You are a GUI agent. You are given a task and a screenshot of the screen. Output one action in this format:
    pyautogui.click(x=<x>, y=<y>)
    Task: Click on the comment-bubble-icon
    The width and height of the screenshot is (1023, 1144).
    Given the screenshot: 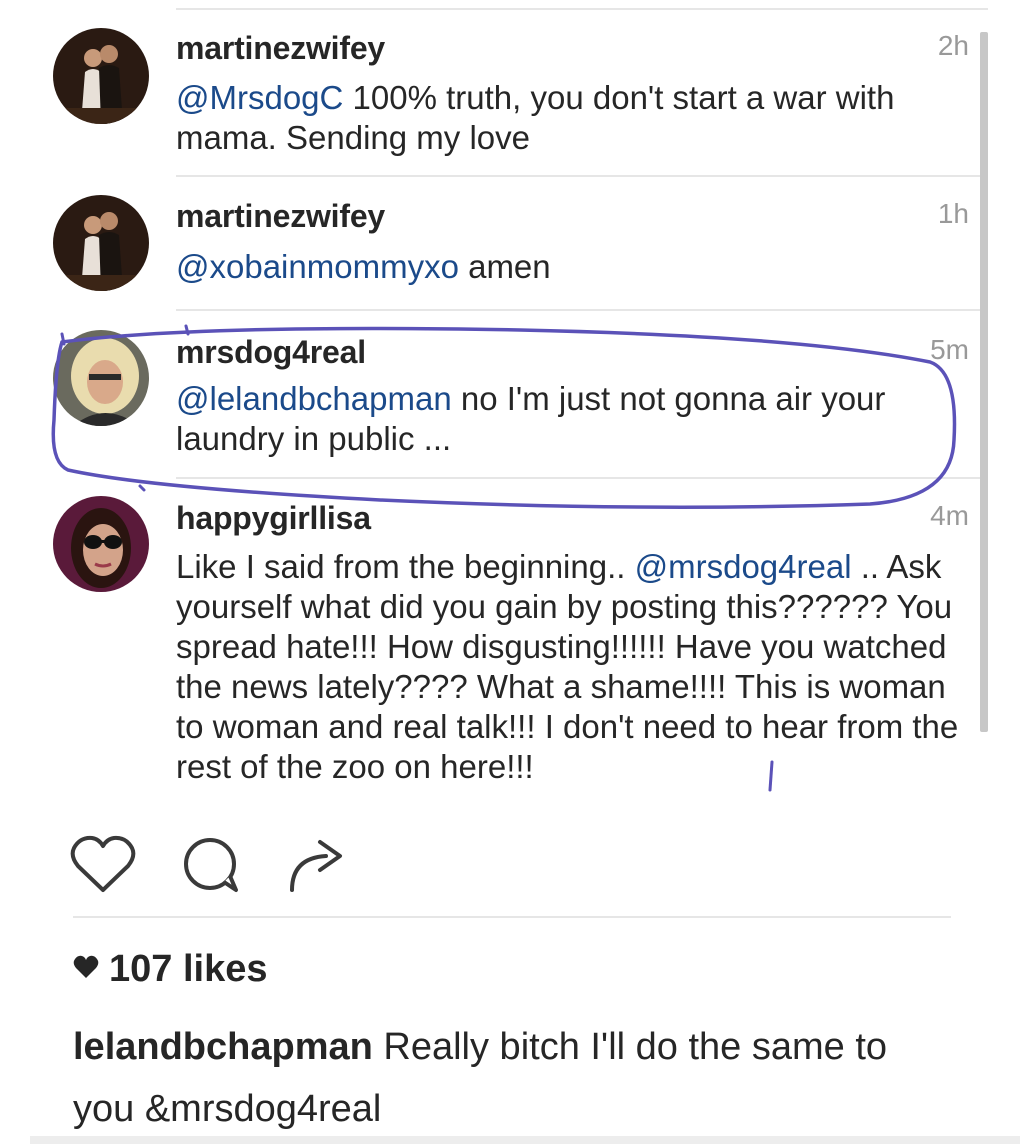 What is the action you would take?
    pyautogui.click(x=212, y=867)
    